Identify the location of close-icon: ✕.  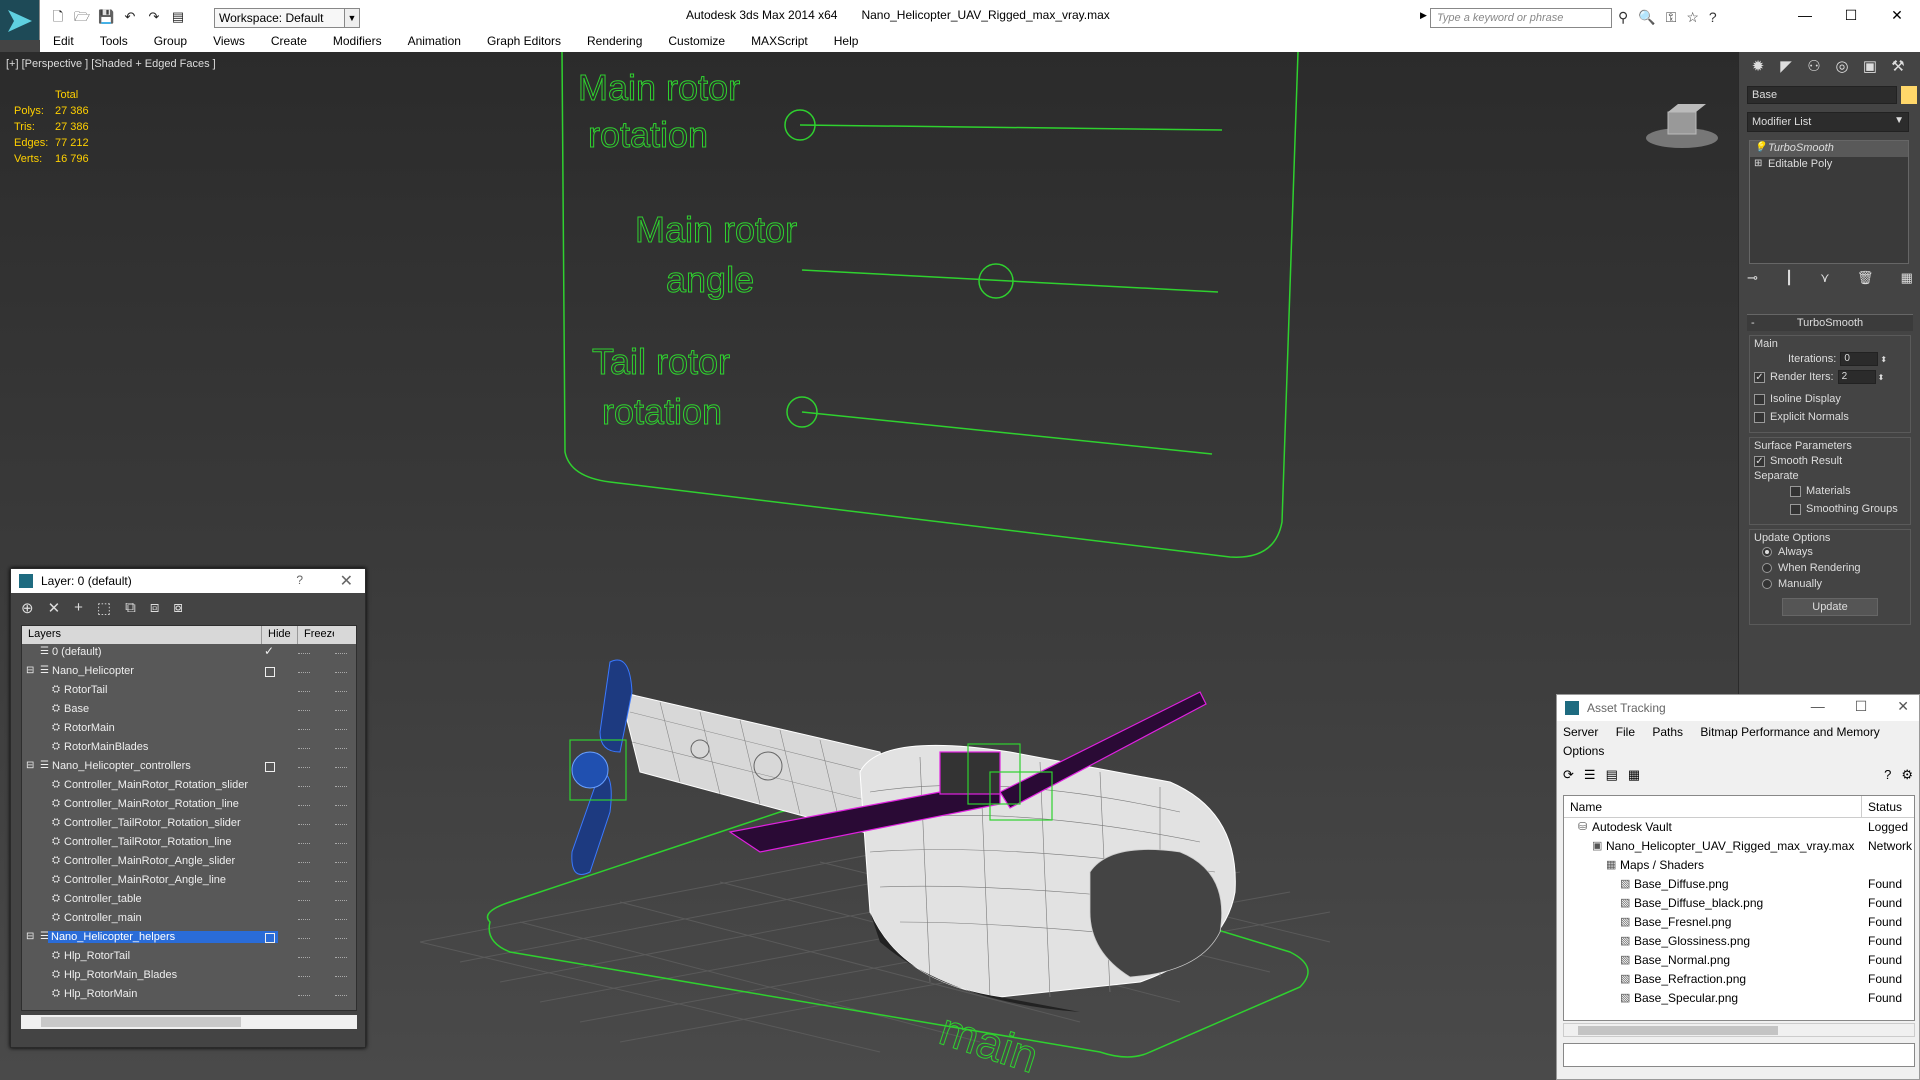
(346, 581).